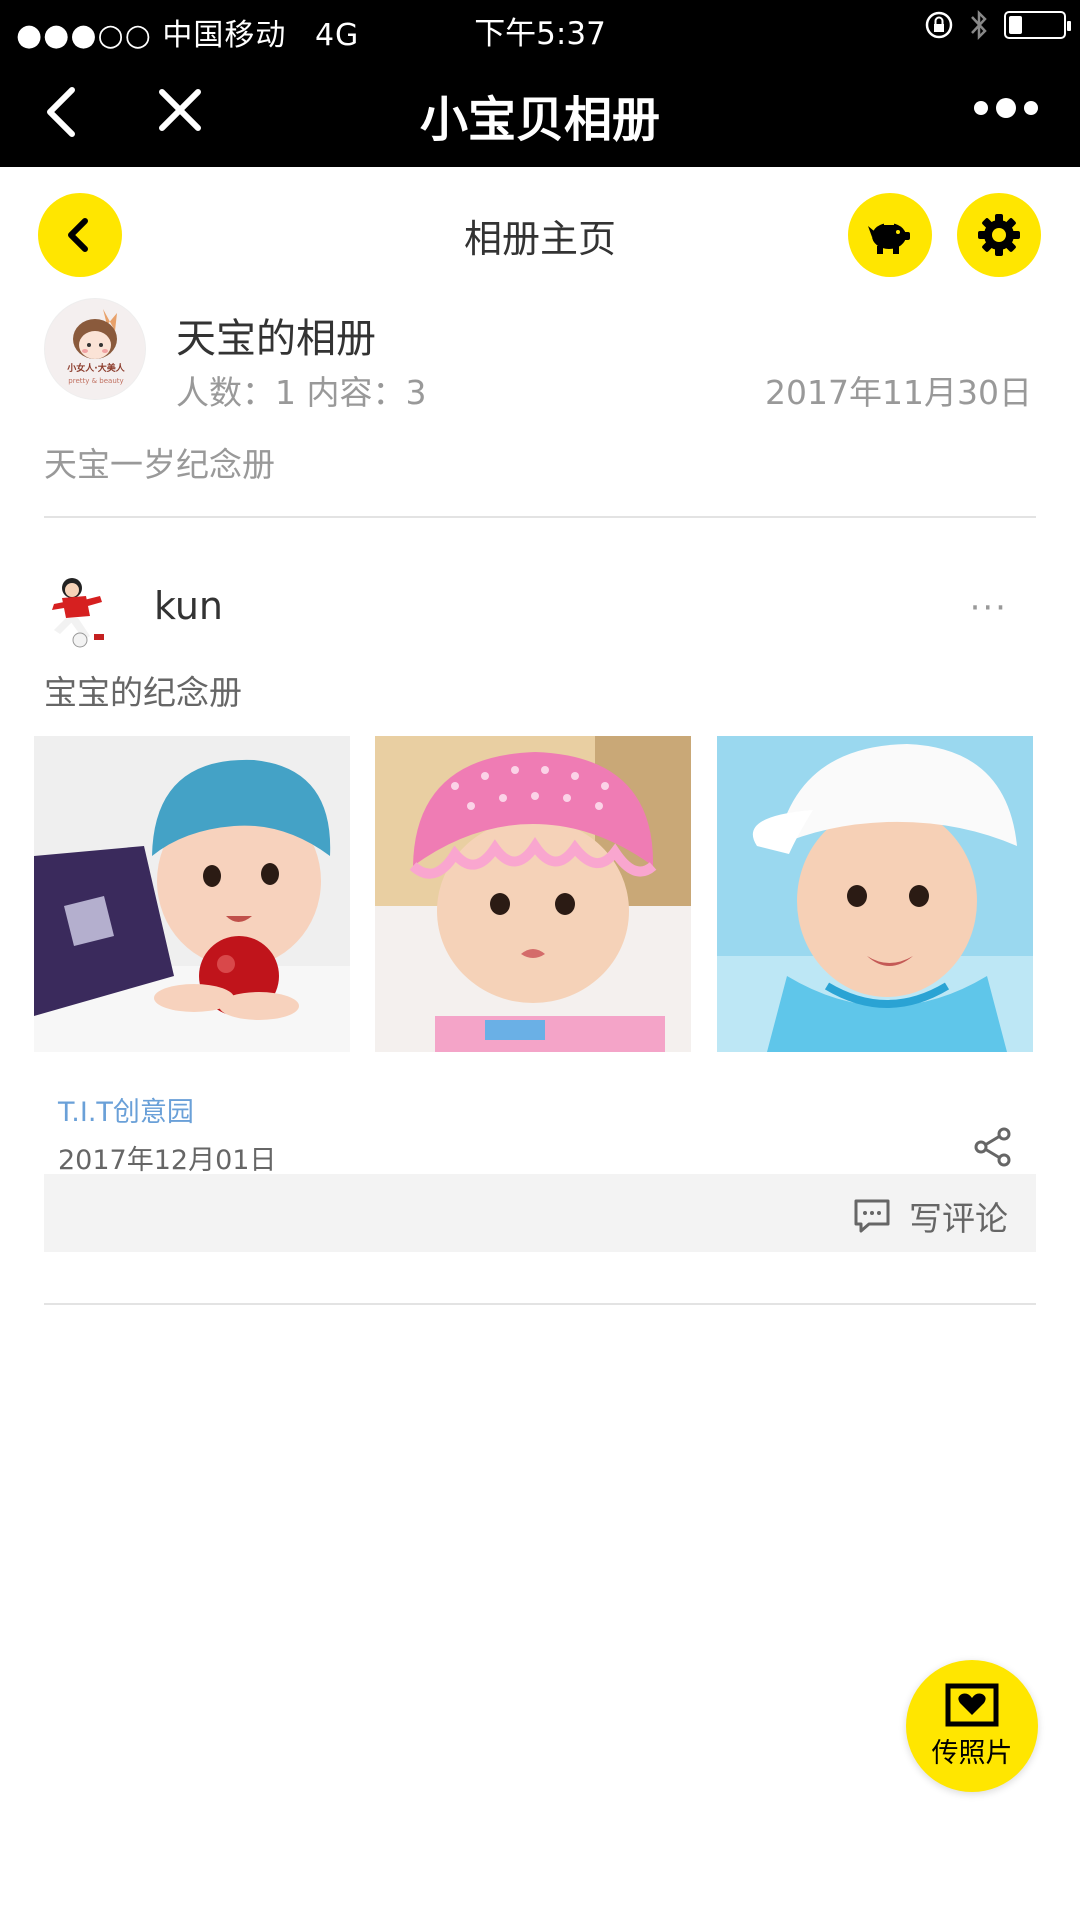 Image resolution: width=1080 pixels, height=1920 pixels. I want to click on baby-photo-white-cap, so click(875, 894).